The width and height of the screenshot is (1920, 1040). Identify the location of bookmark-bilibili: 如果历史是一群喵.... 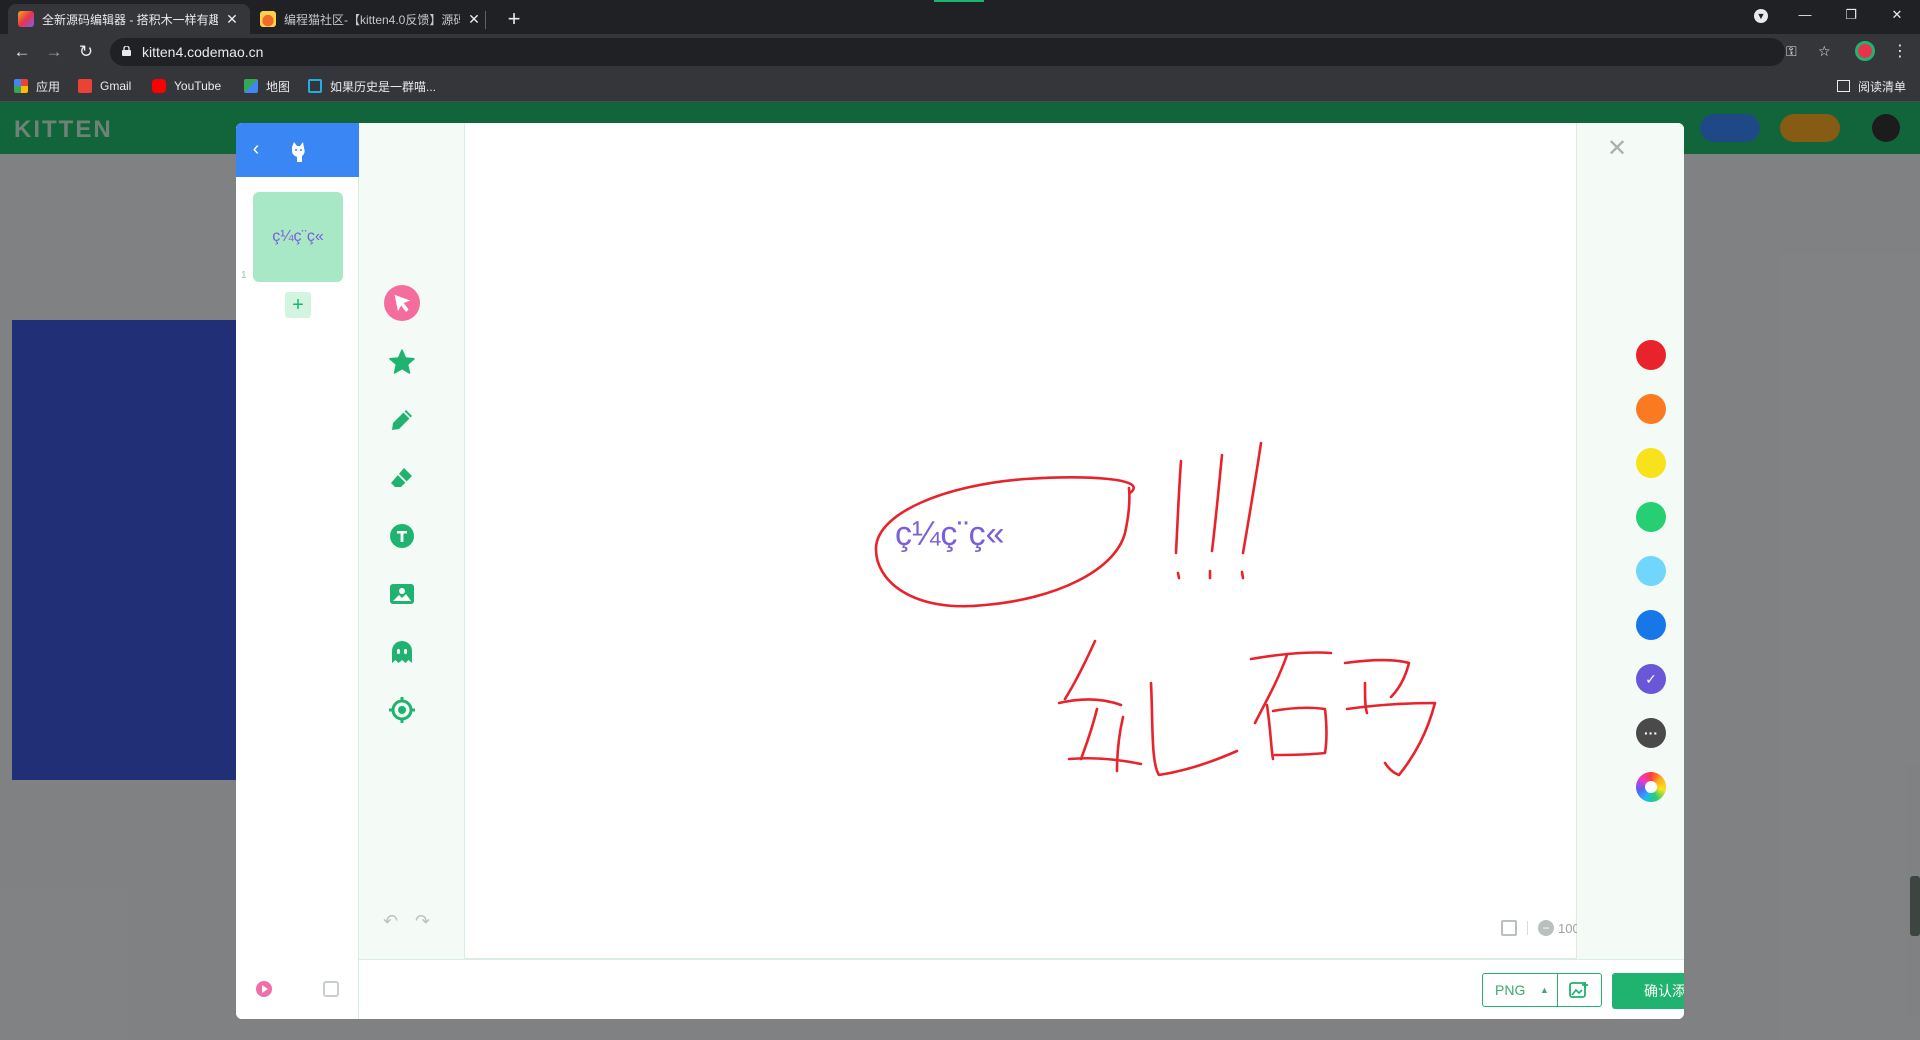
(372, 86).